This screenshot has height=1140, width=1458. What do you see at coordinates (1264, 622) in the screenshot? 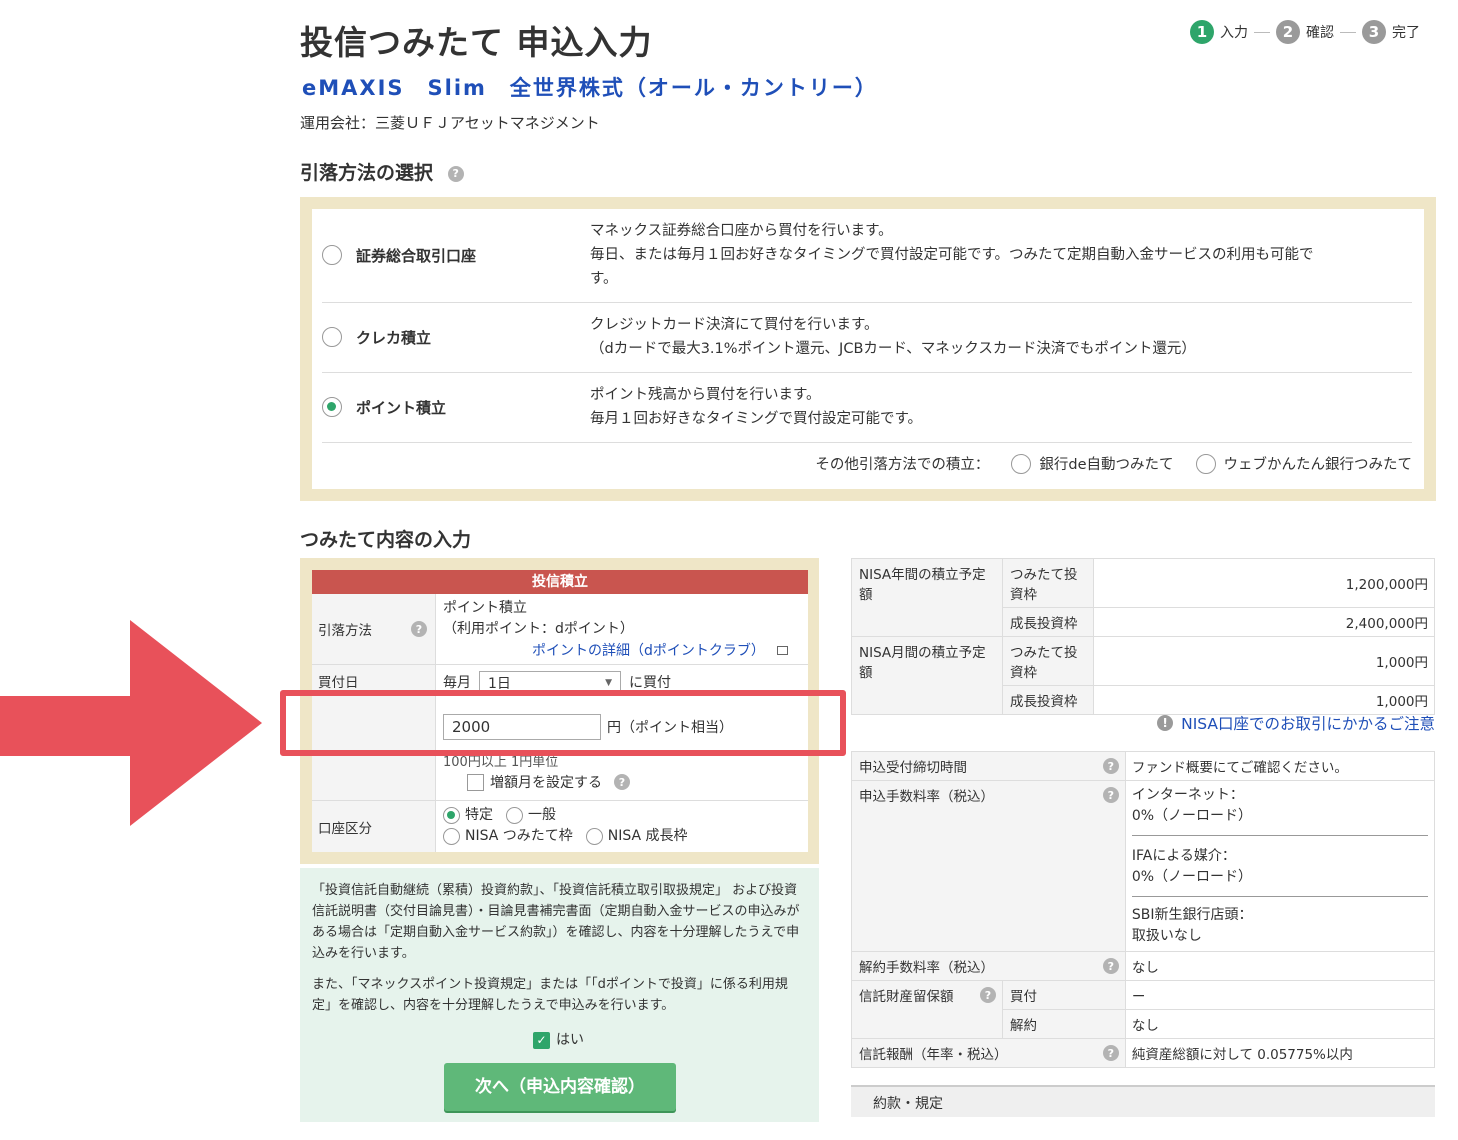
I see `annual-growth-value: 2,400,000円` at bounding box center [1264, 622].